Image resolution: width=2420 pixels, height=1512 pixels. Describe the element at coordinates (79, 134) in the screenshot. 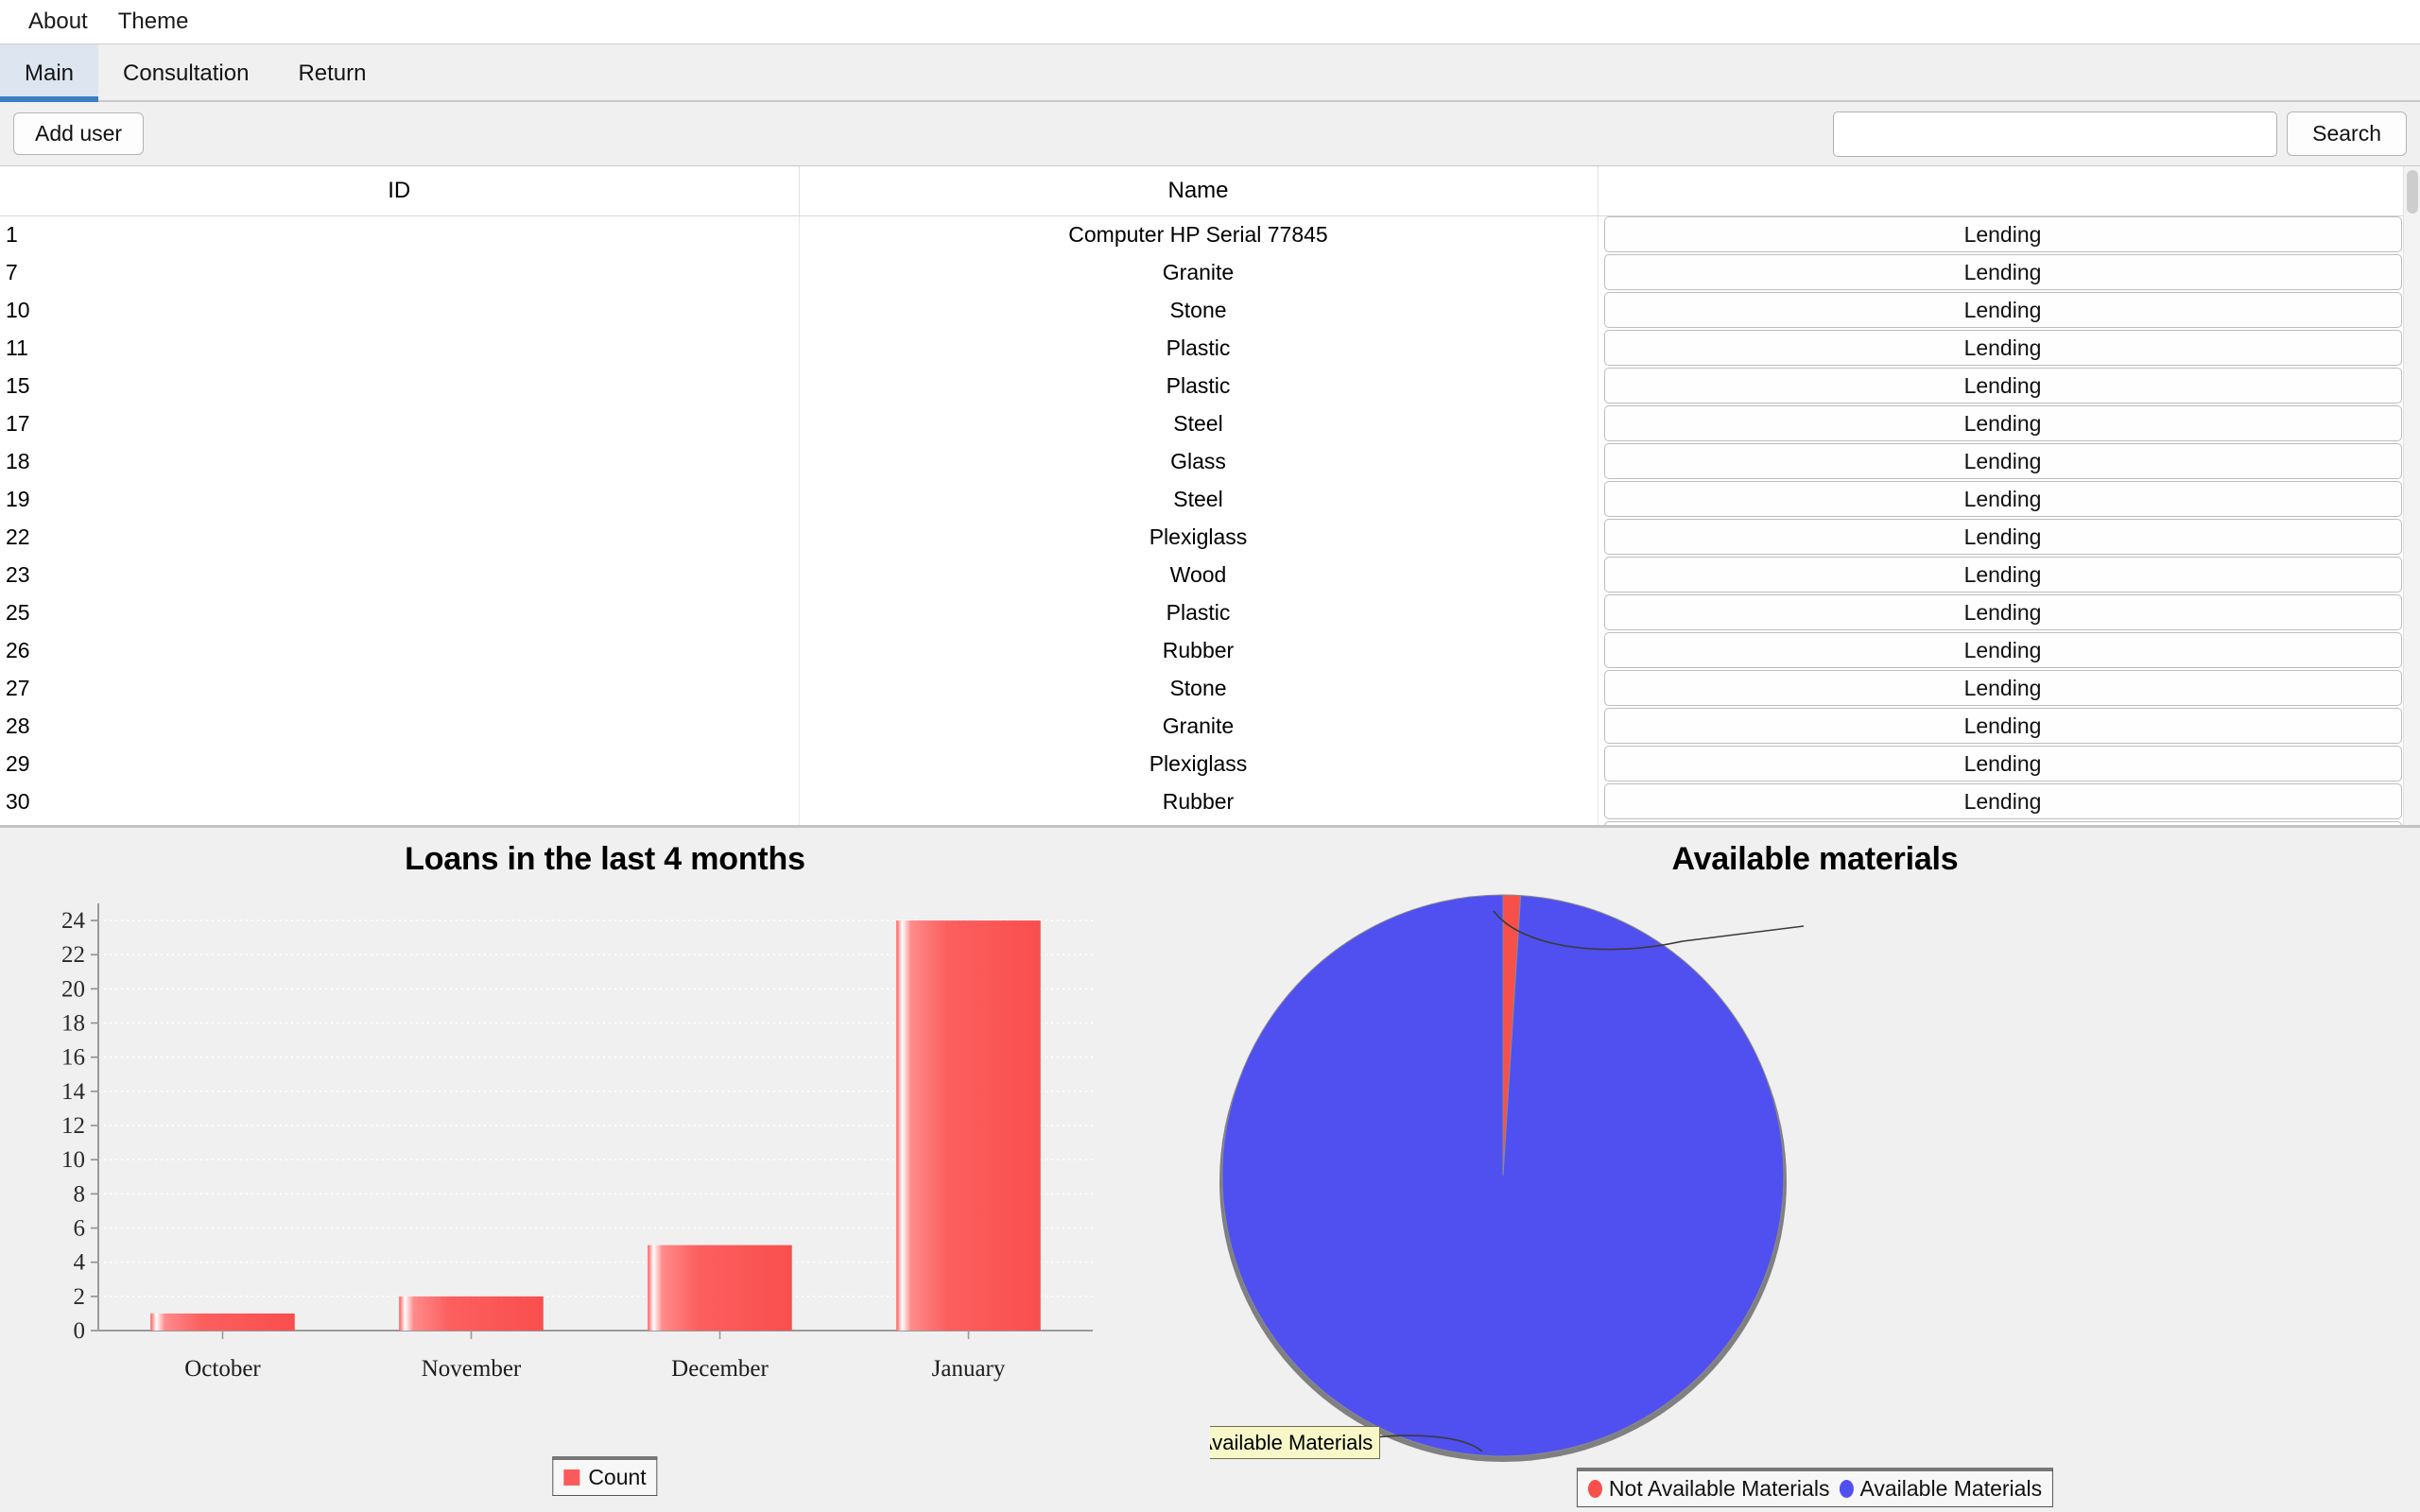

I see `add-user-button: Add user` at that location.